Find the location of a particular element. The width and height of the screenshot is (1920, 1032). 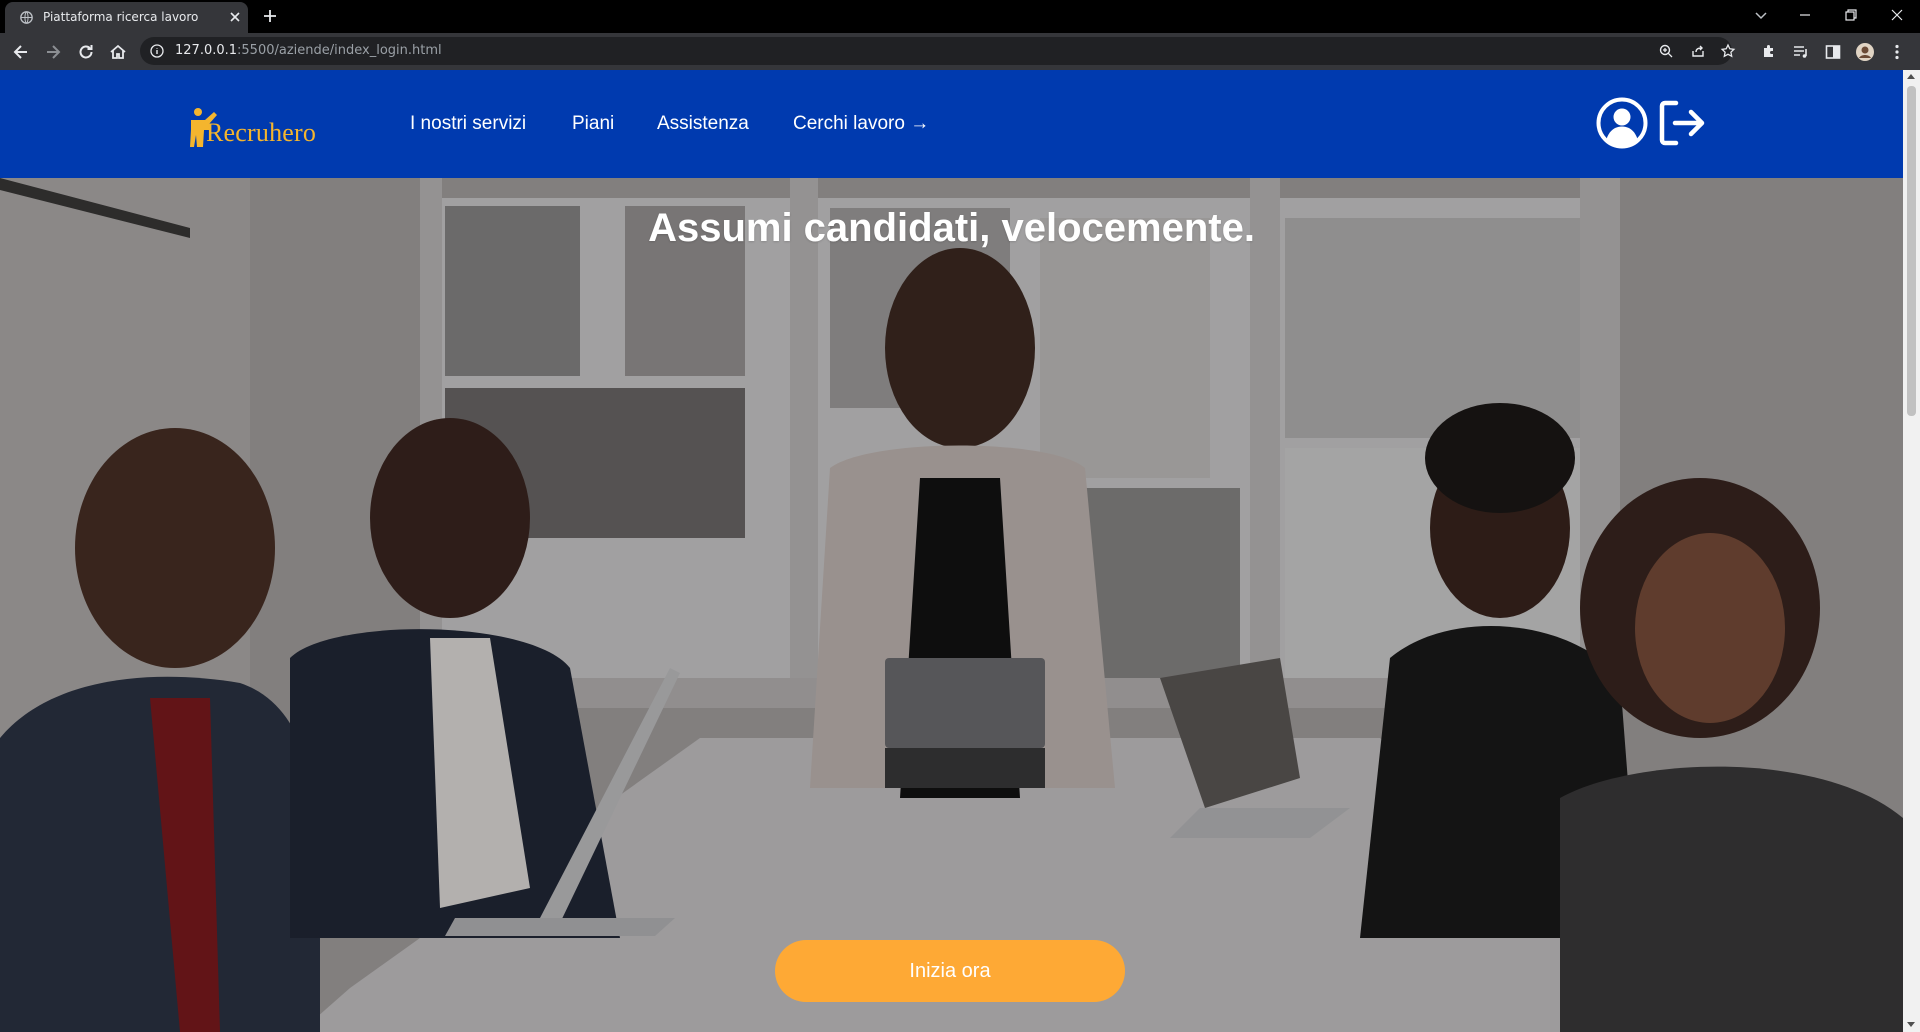

brand-name: Recruhero is located at coordinates (261, 132).